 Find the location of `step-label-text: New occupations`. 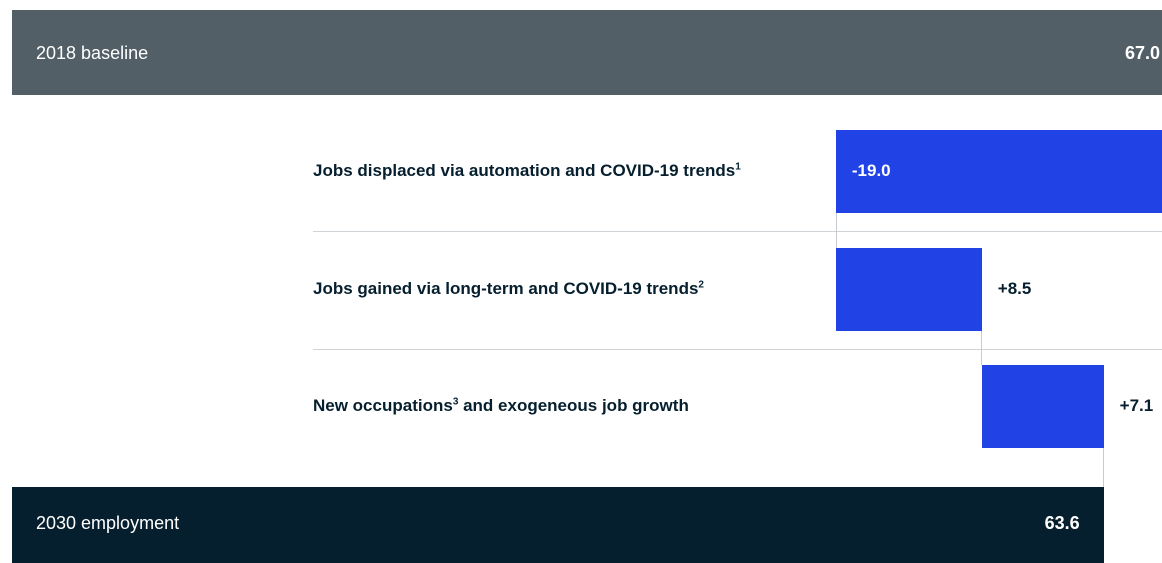

step-label-text: New occupations is located at coordinates (383, 405).